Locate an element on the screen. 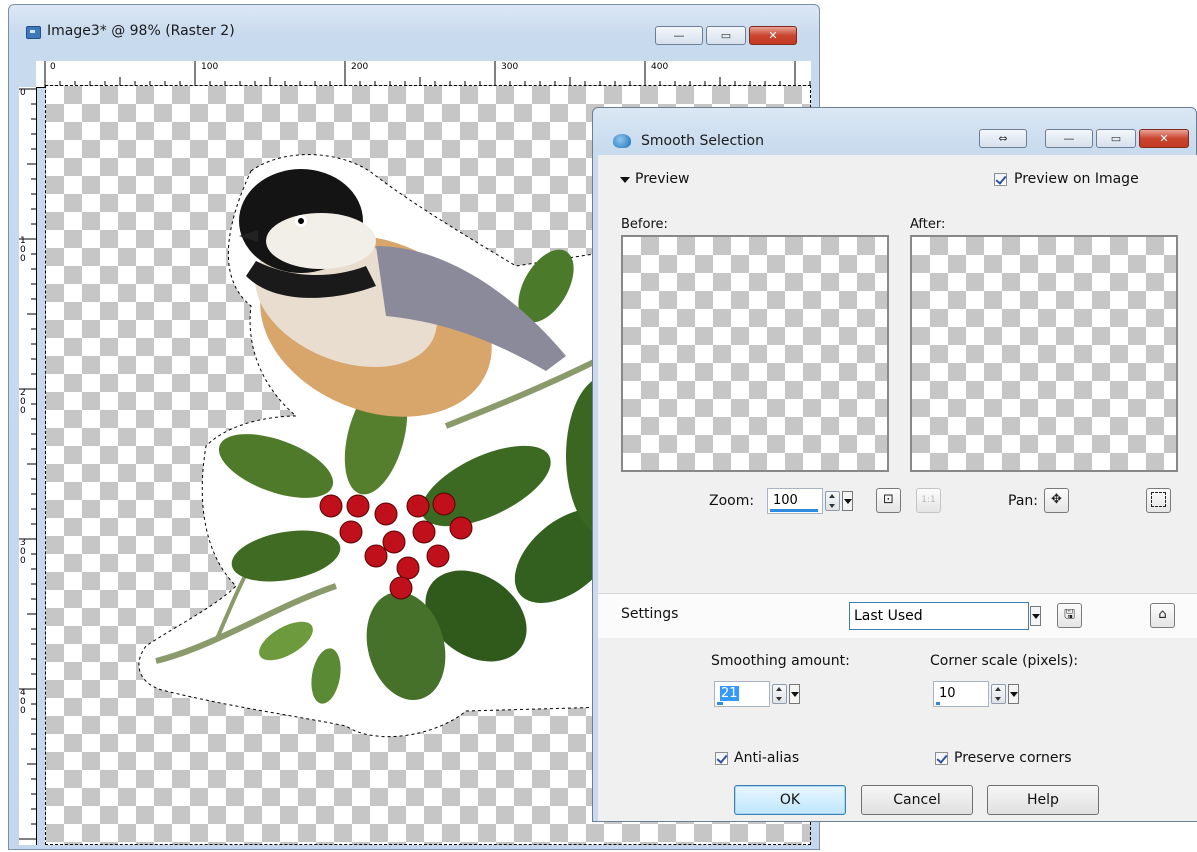 This screenshot has width=1197, height=852. save-preset-button: 🖫 is located at coordinates (1069, 615).